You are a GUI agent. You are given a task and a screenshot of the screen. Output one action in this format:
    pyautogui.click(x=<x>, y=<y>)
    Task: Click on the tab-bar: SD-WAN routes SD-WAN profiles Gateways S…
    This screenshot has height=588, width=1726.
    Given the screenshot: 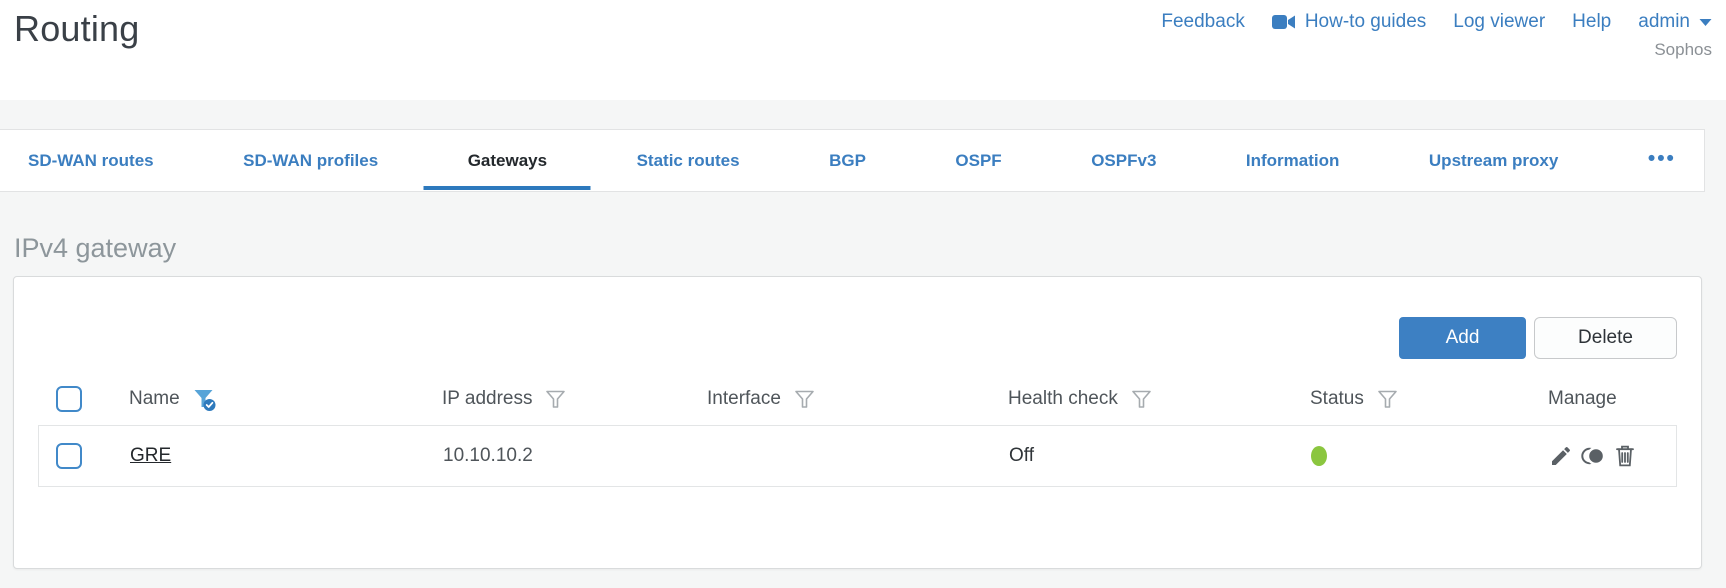 What is the action you would take?
    pyautogui.click(x=852, y=160)
    